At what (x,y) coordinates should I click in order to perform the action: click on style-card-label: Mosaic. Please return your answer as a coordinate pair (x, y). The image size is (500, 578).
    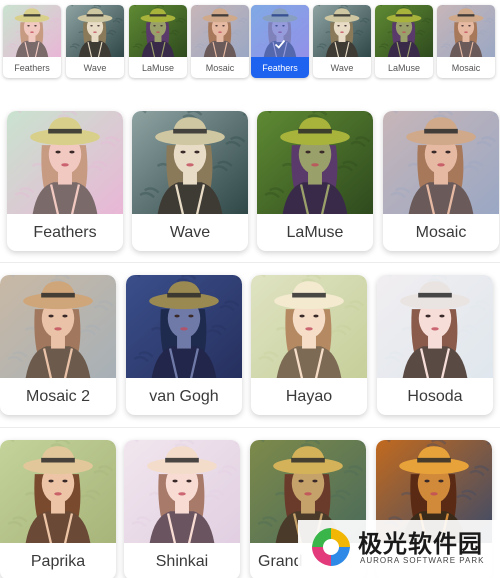
    Looking at the image, I should click on (441, 232).